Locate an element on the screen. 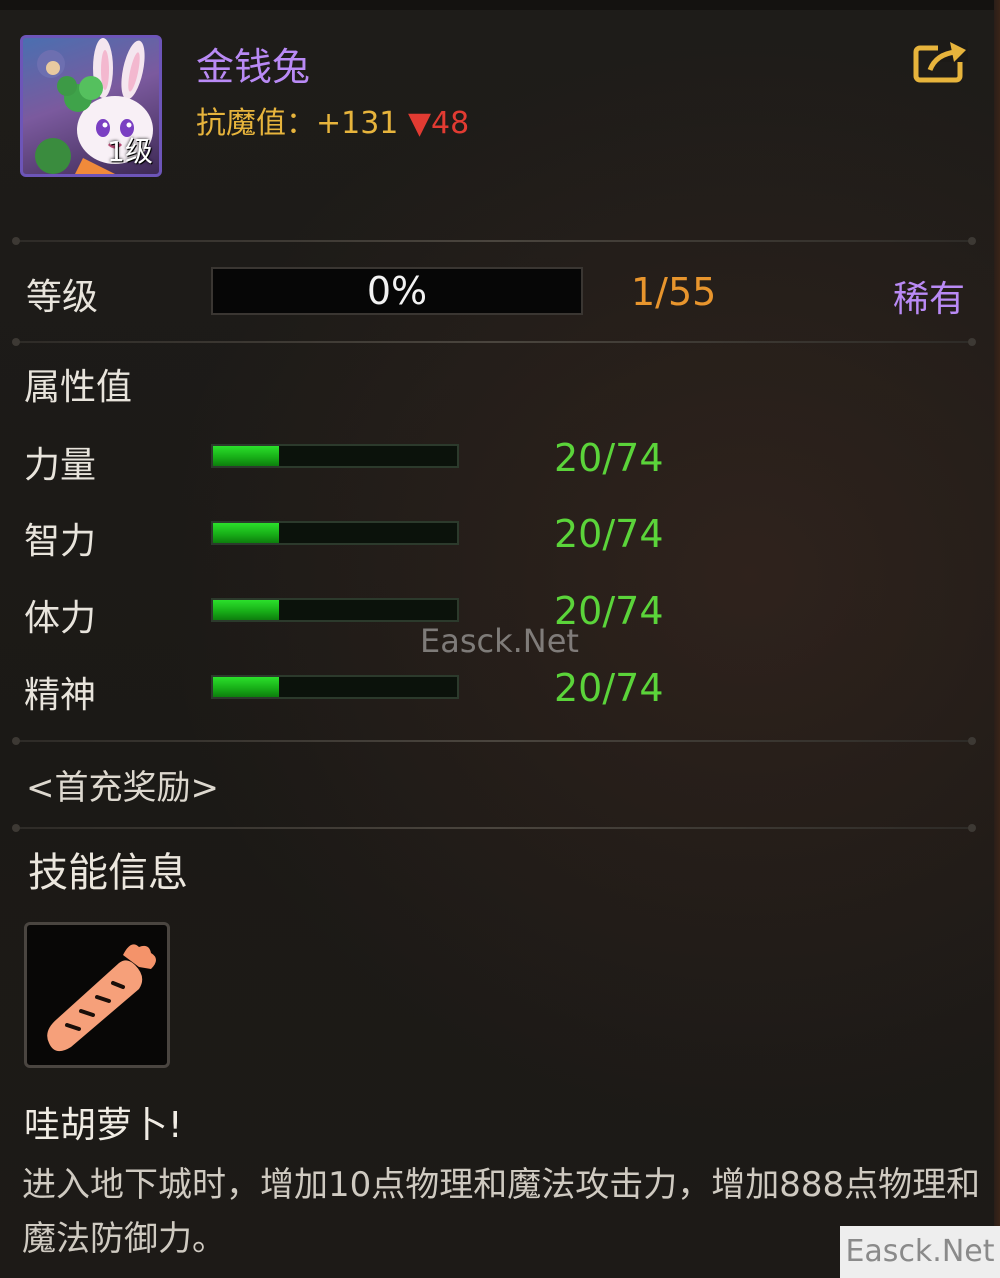 This screenshot has width=1000, height=1278. level-progress-bar: 0% is located at coordinates (397, 291).